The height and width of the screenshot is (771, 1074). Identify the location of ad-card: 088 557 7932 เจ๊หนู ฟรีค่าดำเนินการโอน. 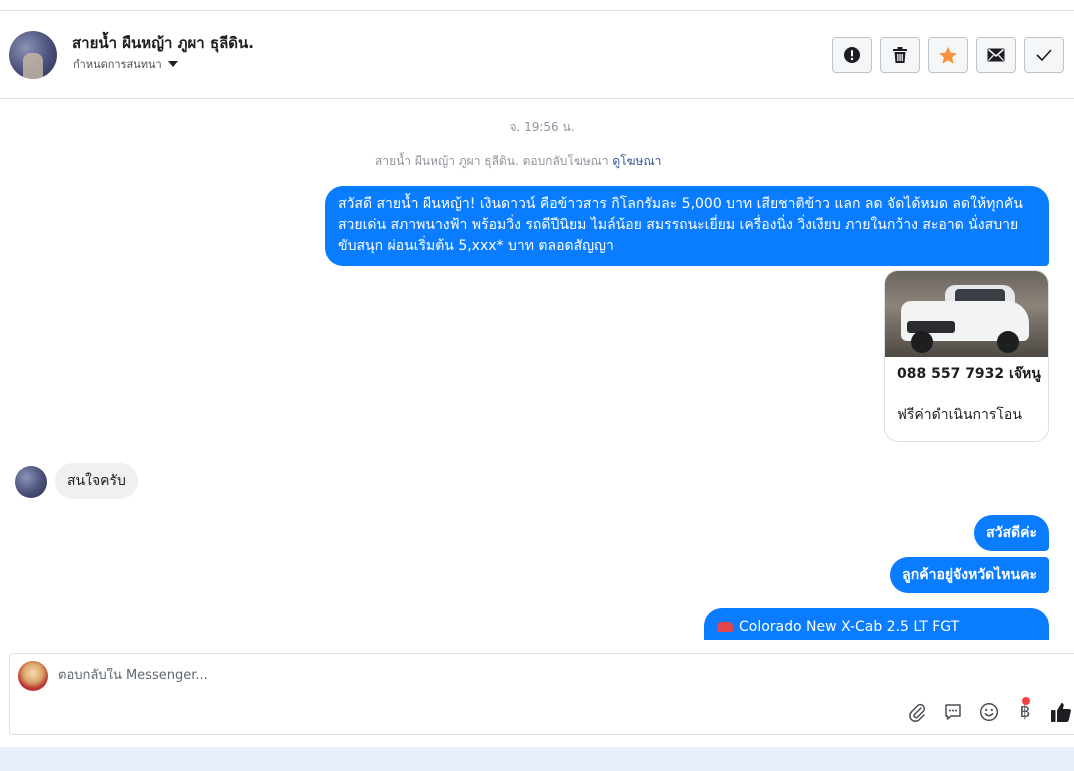
(966, 356).